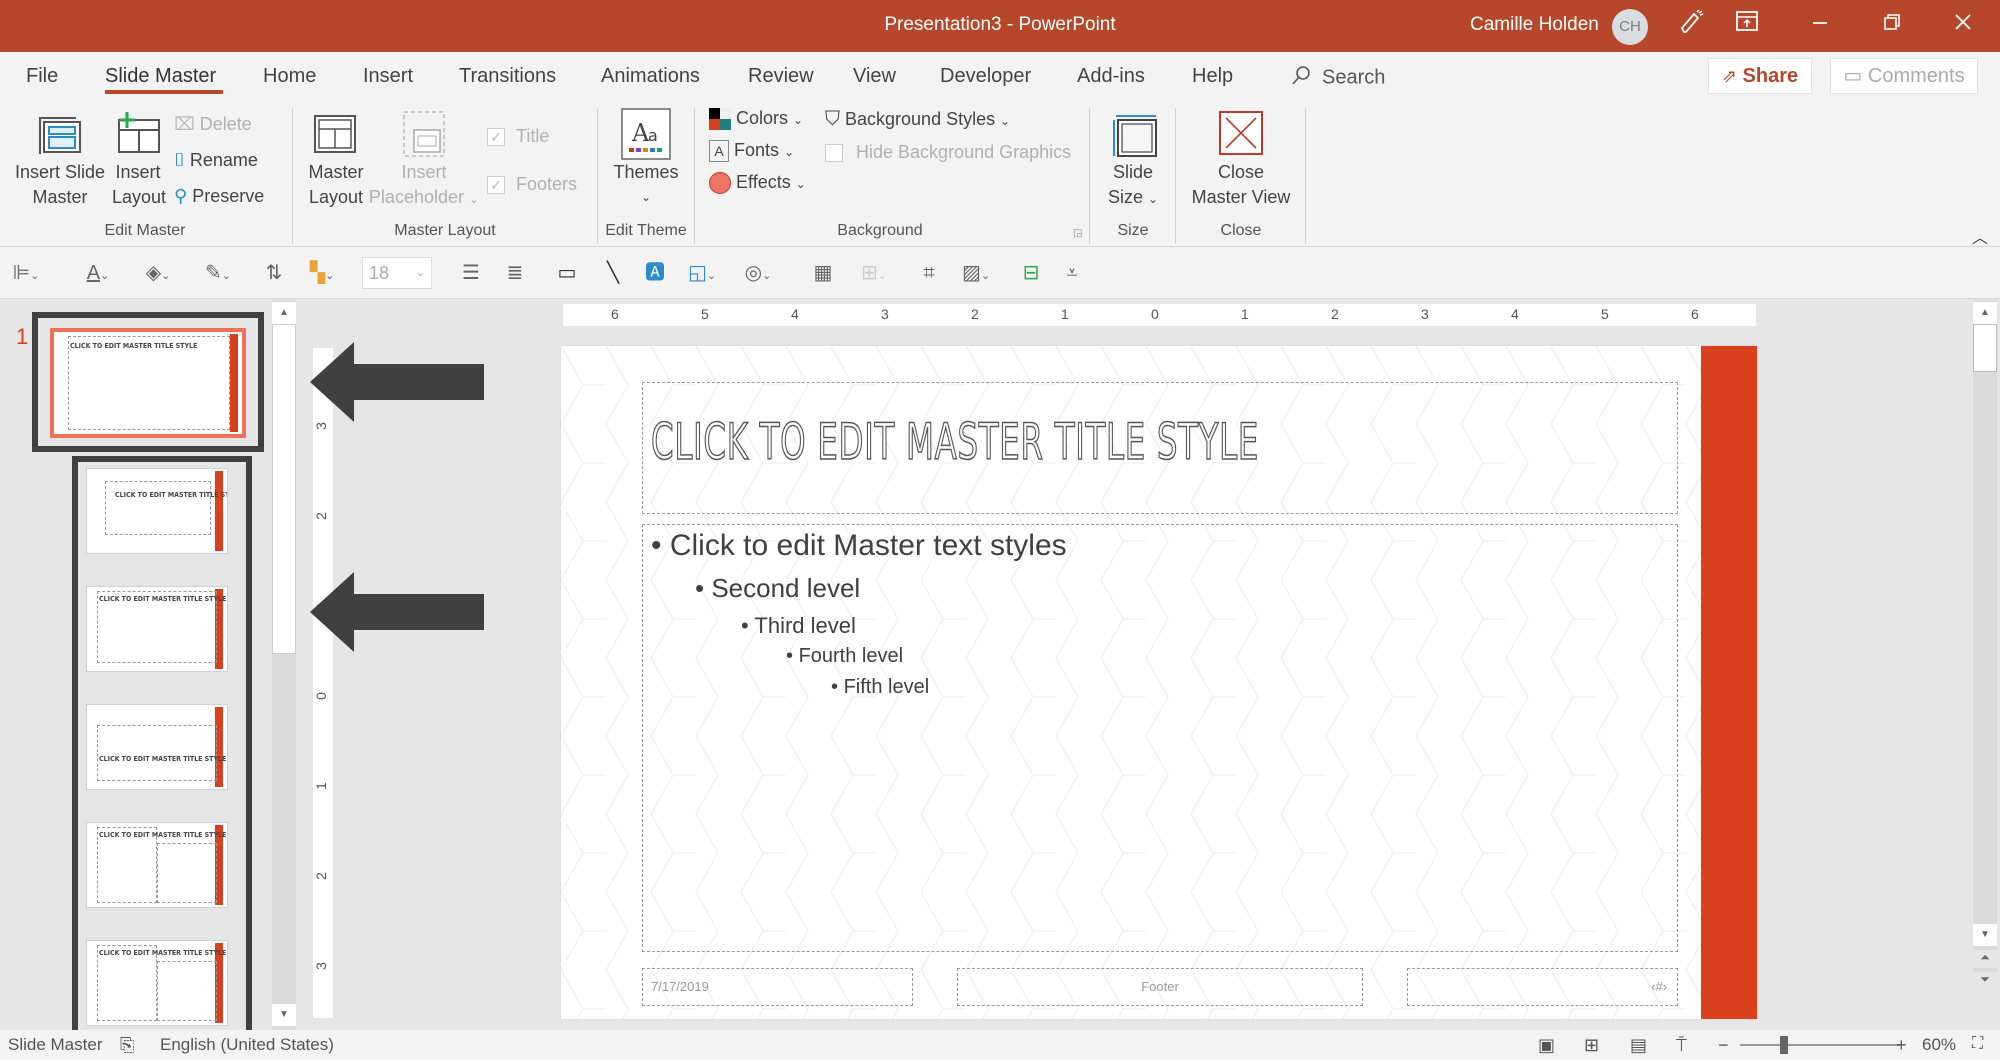 Image resolution: width=2000 pixels, height=1060 pixels. I want to click on slide-size-button: Slide Size ⌄, so click(1133, 186).